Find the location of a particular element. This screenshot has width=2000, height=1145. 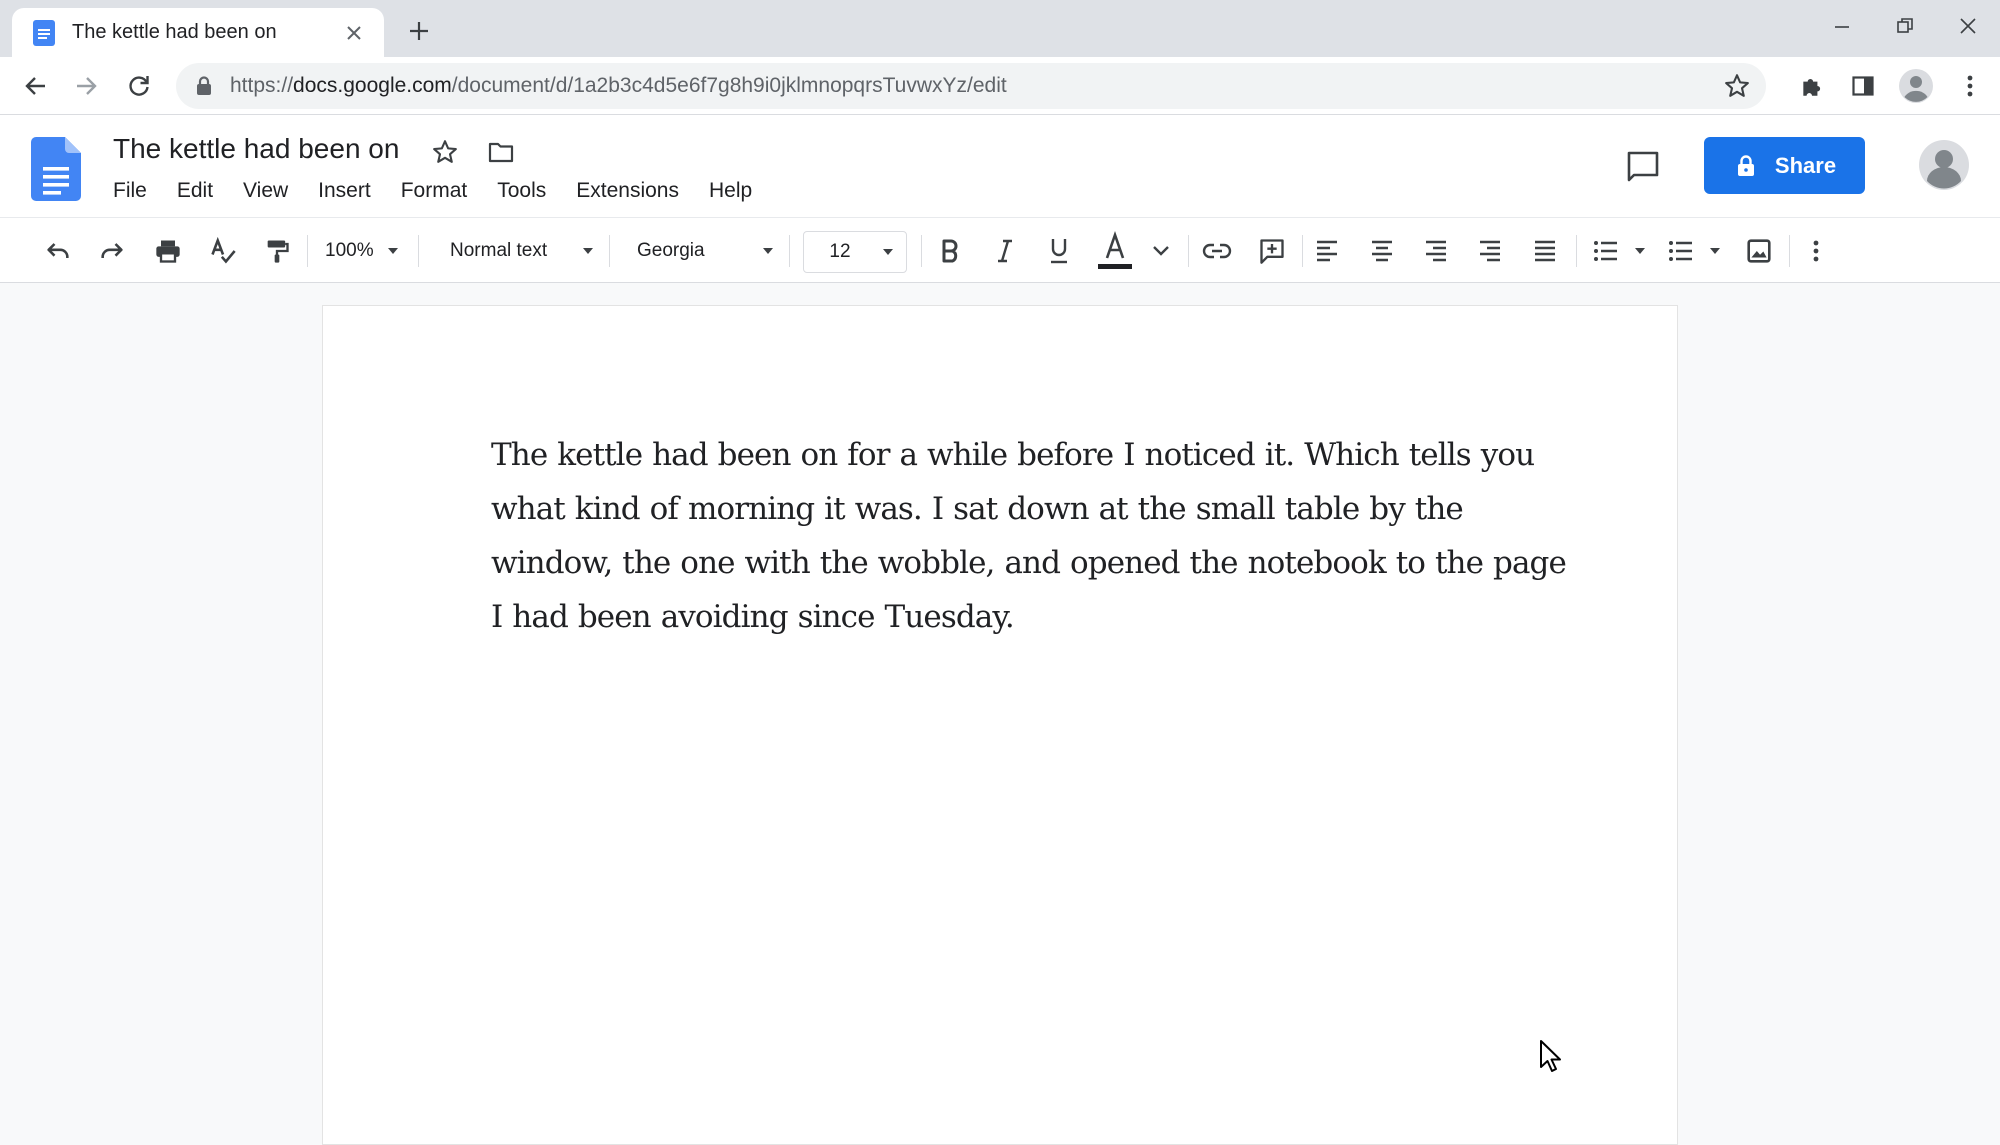

zoom-dropdown: 100% is located at coordinates (363, 251).